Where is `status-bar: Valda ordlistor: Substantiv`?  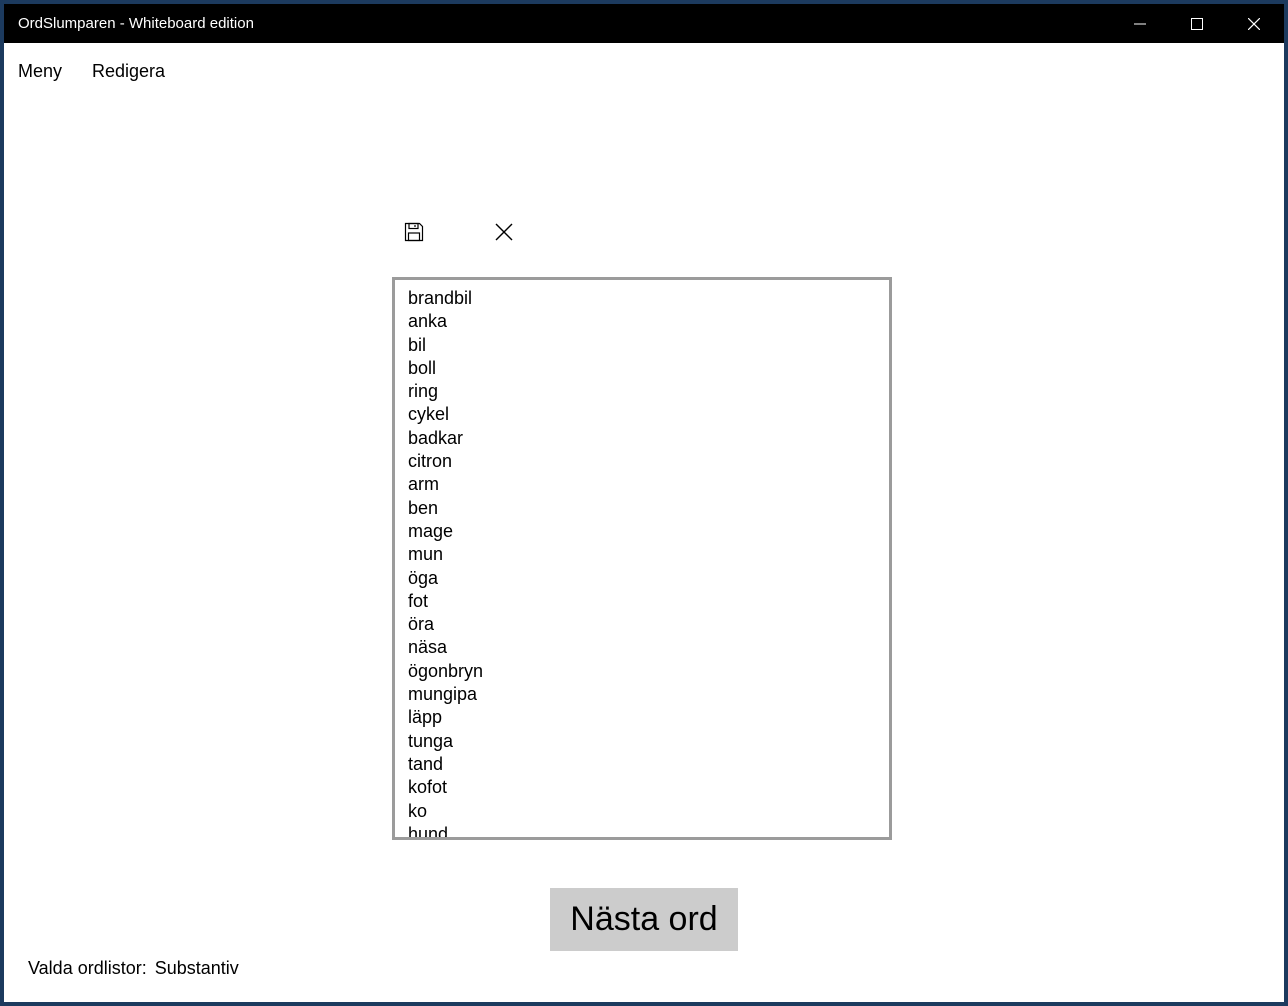
status-bar: Valda ordlistor: Substantiv is located at coordinates (133, 968).